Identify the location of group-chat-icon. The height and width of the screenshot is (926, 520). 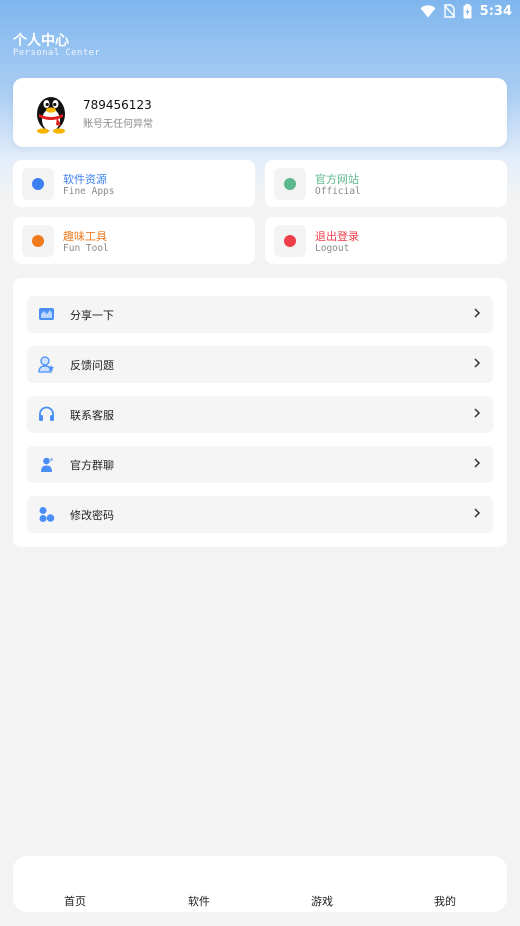
(47, 464).